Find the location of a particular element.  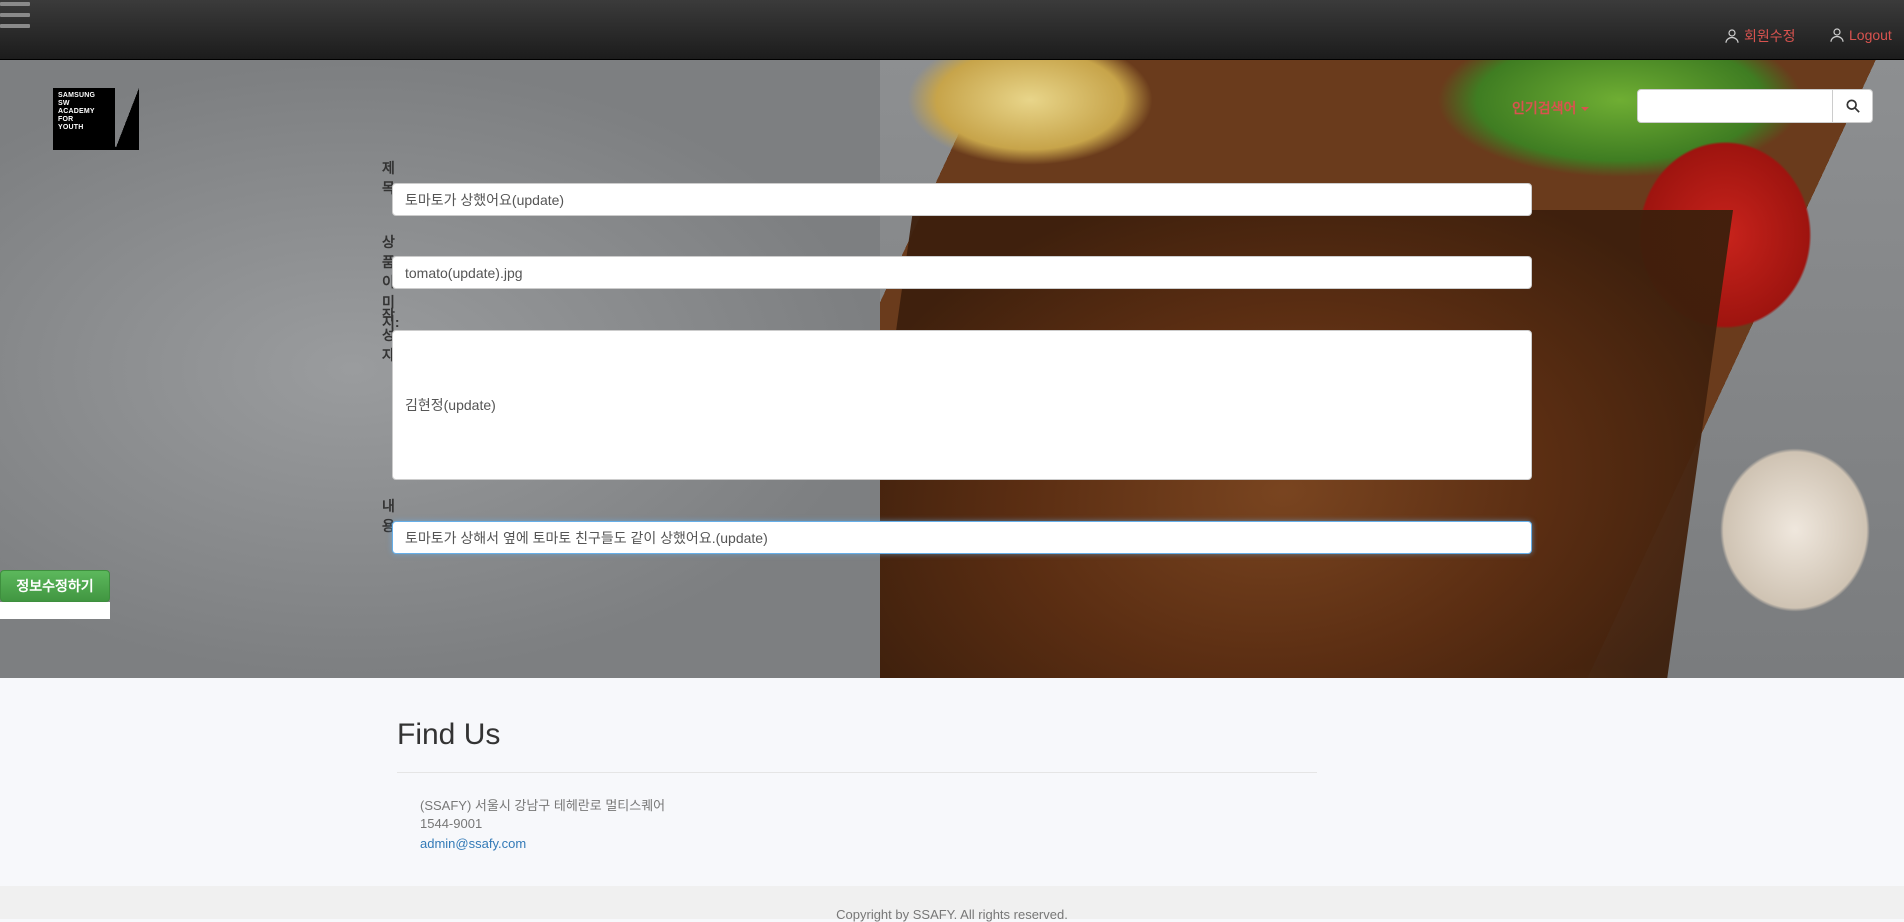

logo-text: SAMSUNG SW ACADEMY FOR YOUTH is located at coordinates (84, 119).